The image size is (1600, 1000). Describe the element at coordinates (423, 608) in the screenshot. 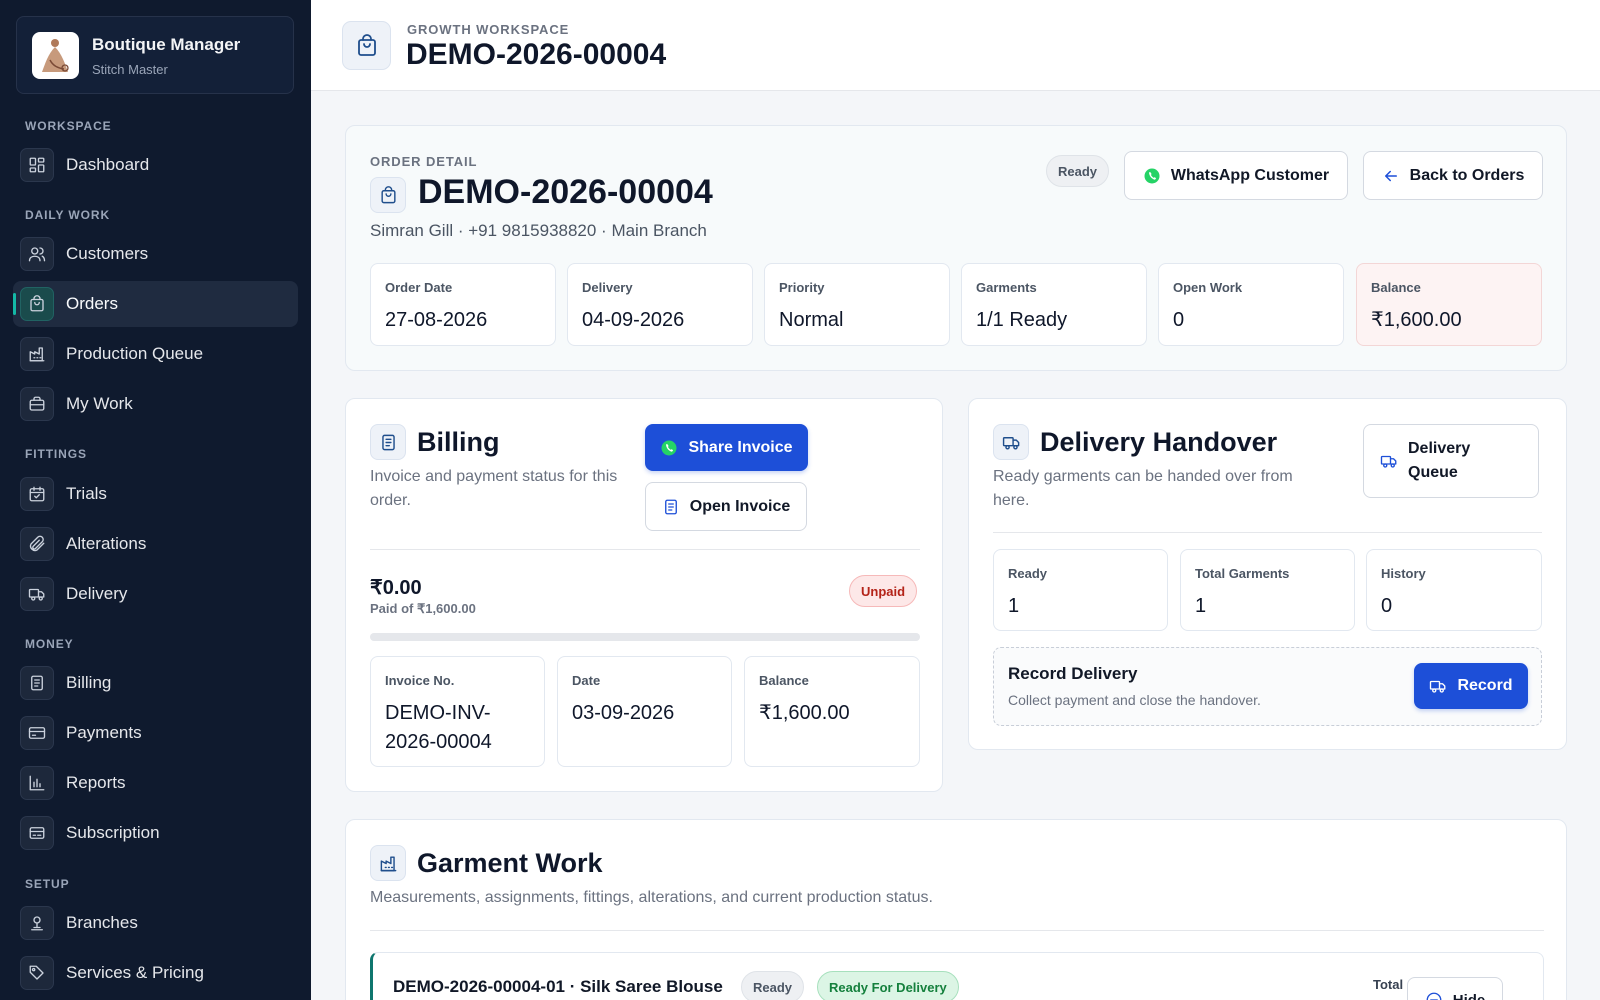

I see `amount-paid-of: Paid of ₹1,600.00` at that location.